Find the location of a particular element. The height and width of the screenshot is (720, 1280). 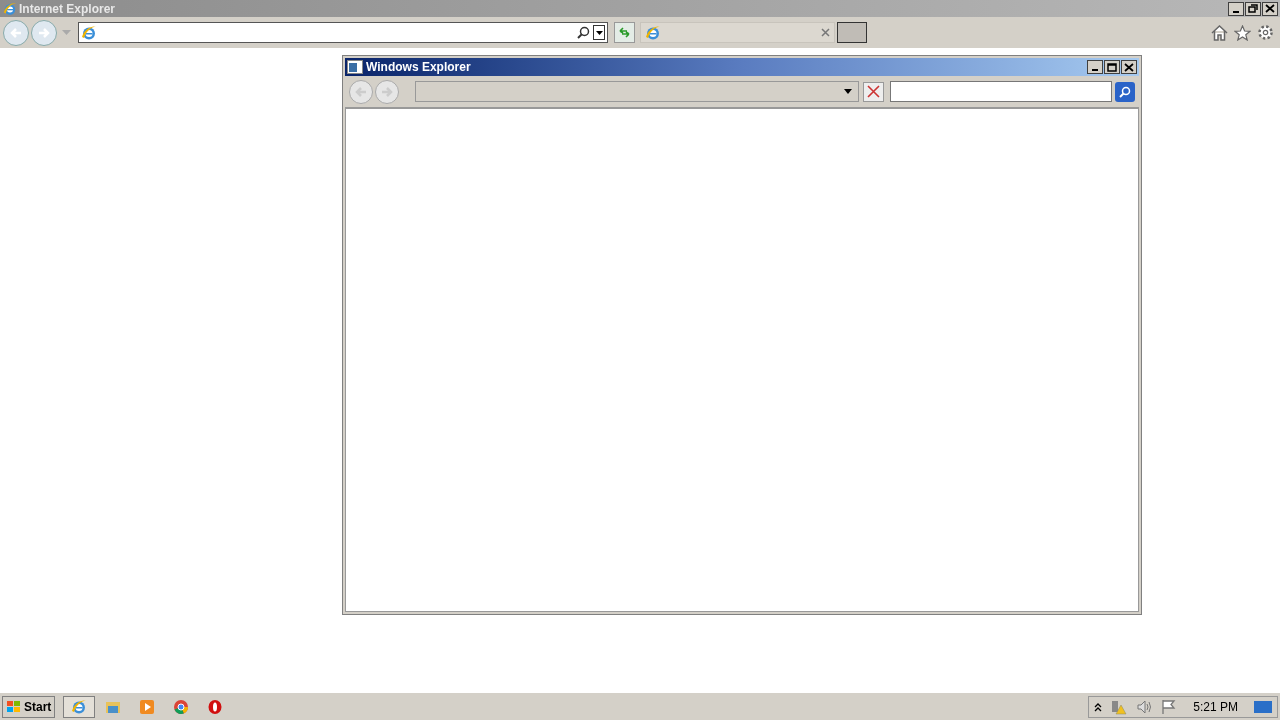

dropdown-button is located at coordinates (599, 32).